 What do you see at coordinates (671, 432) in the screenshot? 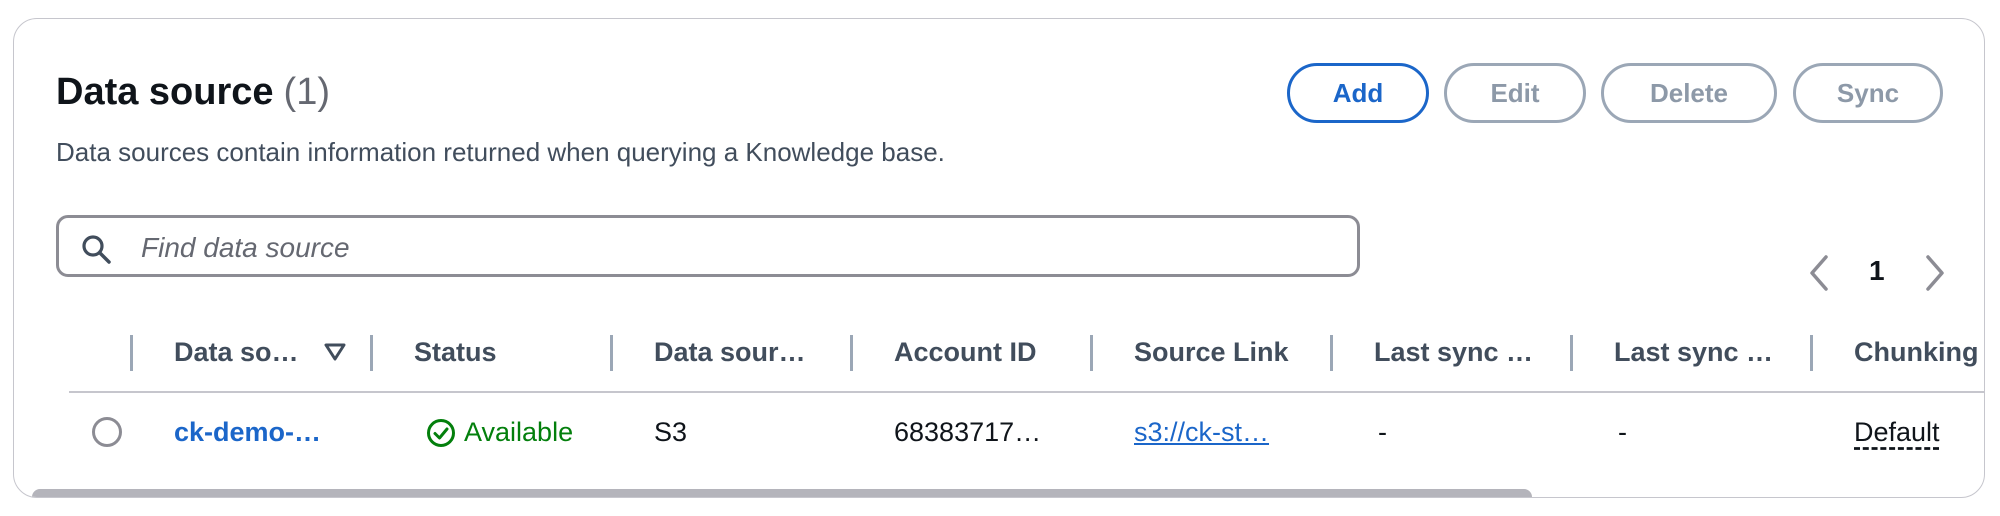
I see `data-source-type-cell: S3` at bounding box center [671, 432].